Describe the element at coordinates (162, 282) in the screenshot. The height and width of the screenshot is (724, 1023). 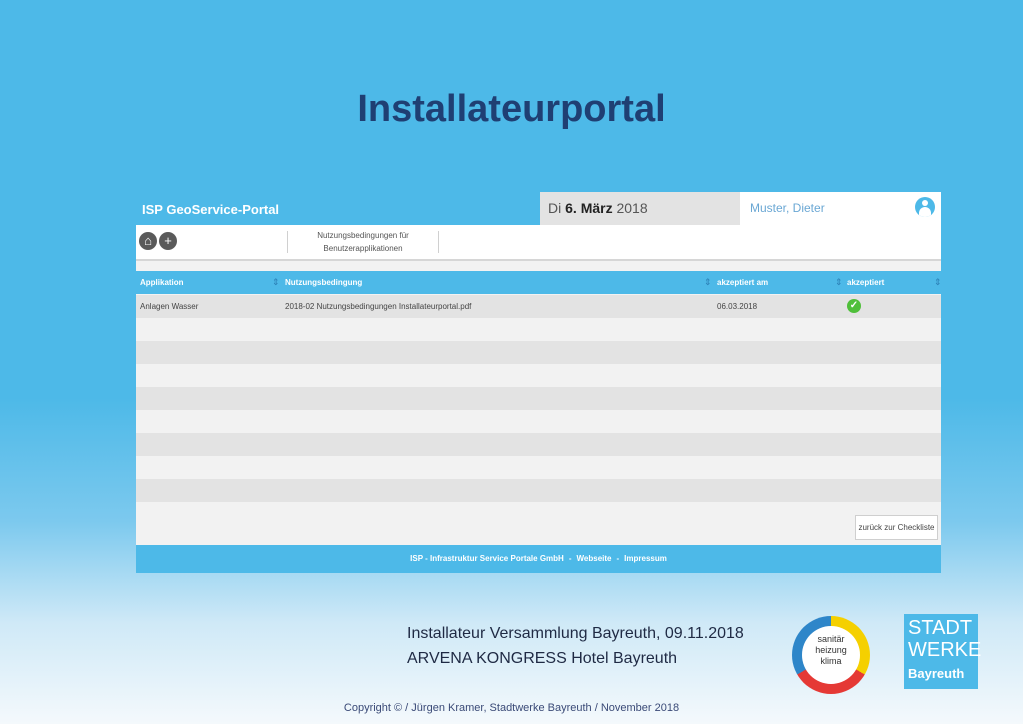
I see `header-applikation: Applikation` at that location.